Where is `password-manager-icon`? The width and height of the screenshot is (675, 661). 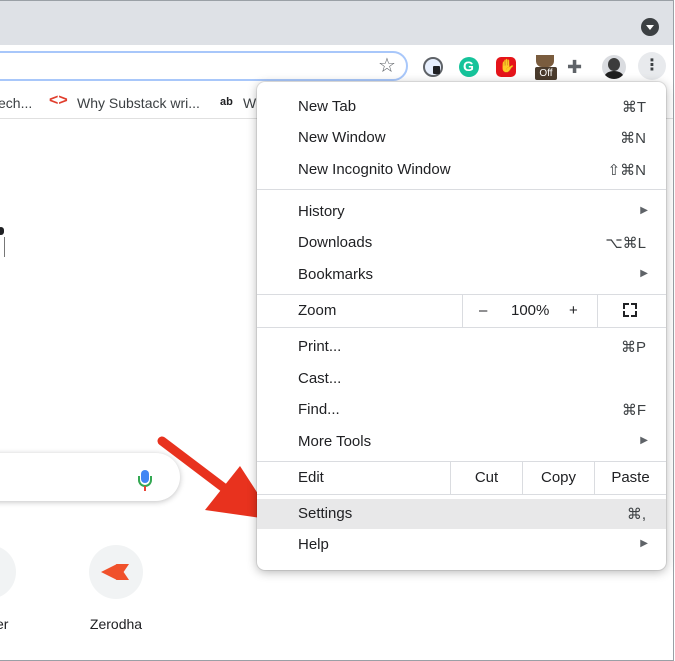
password-manager-icon is located at coordinates (433, 67).